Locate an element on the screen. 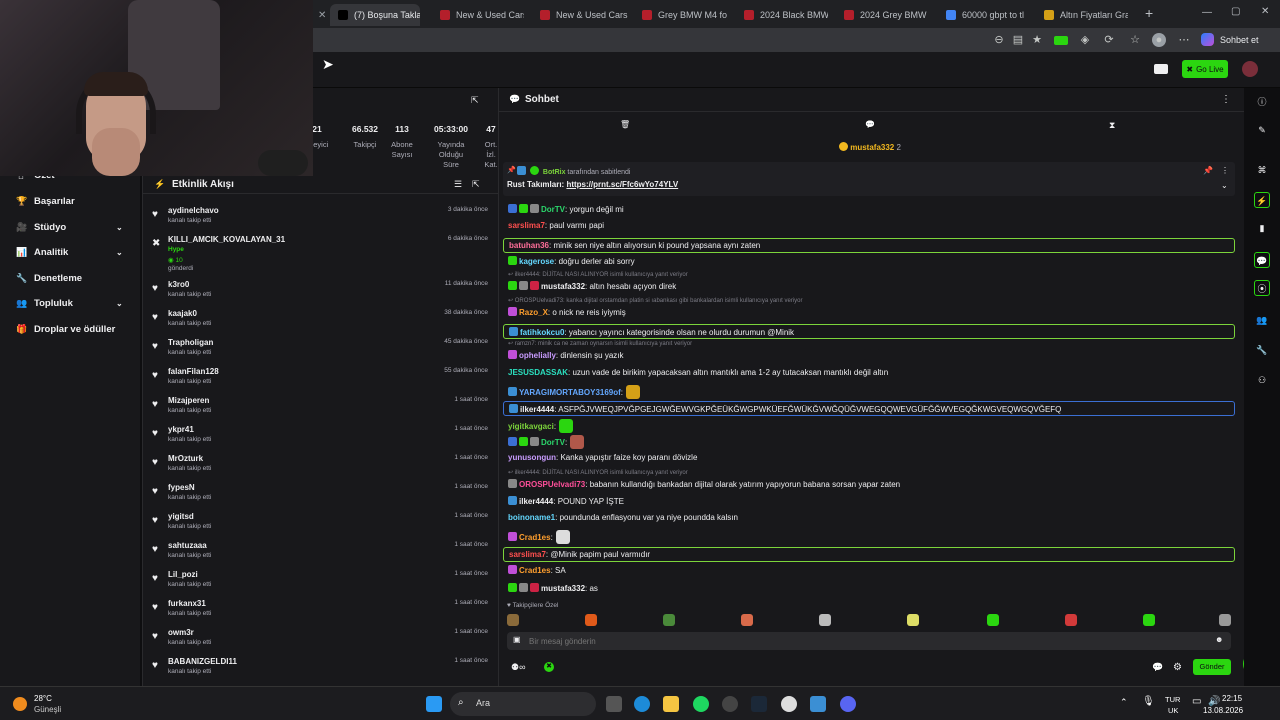 The height and width of the screenshot is (720, 1280). feed-user: furkanx31 is located at coordinates (187, 603).